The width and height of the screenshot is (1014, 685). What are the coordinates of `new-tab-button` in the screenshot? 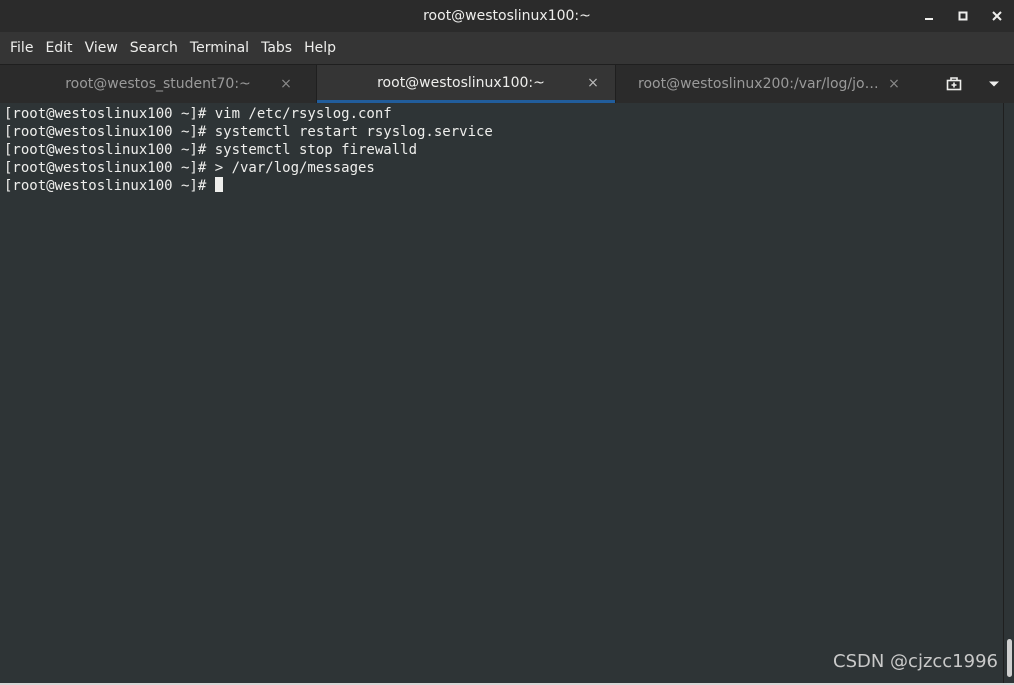 It's located at (954, 84).